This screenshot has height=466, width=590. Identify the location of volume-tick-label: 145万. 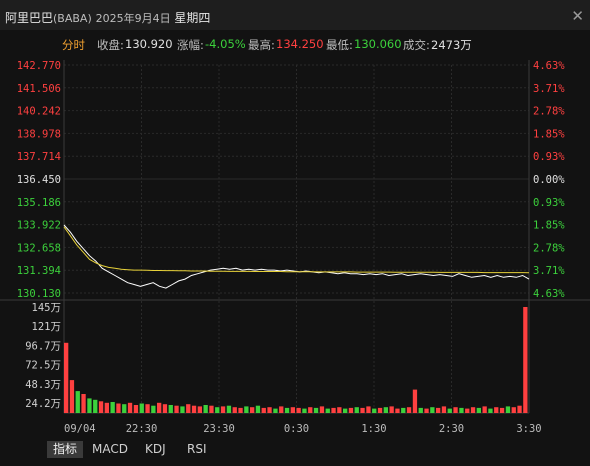
(46, 308).